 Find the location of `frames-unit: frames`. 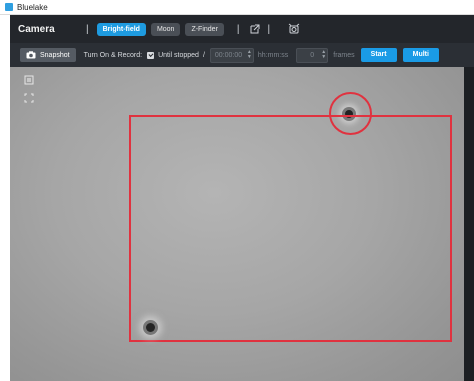

frames-unit: frames is located at coordinates (344, 55).